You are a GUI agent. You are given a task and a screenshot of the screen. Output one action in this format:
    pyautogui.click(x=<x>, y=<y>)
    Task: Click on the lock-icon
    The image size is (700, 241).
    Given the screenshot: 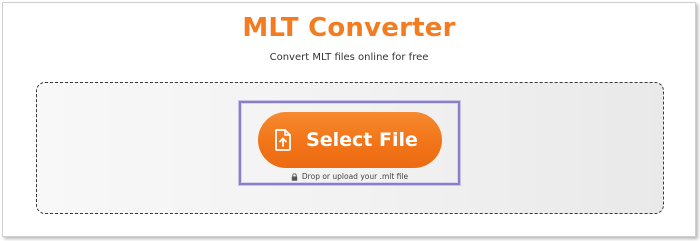 What is the action you would take?
    pyautogui.click(x=294, y=177)
    